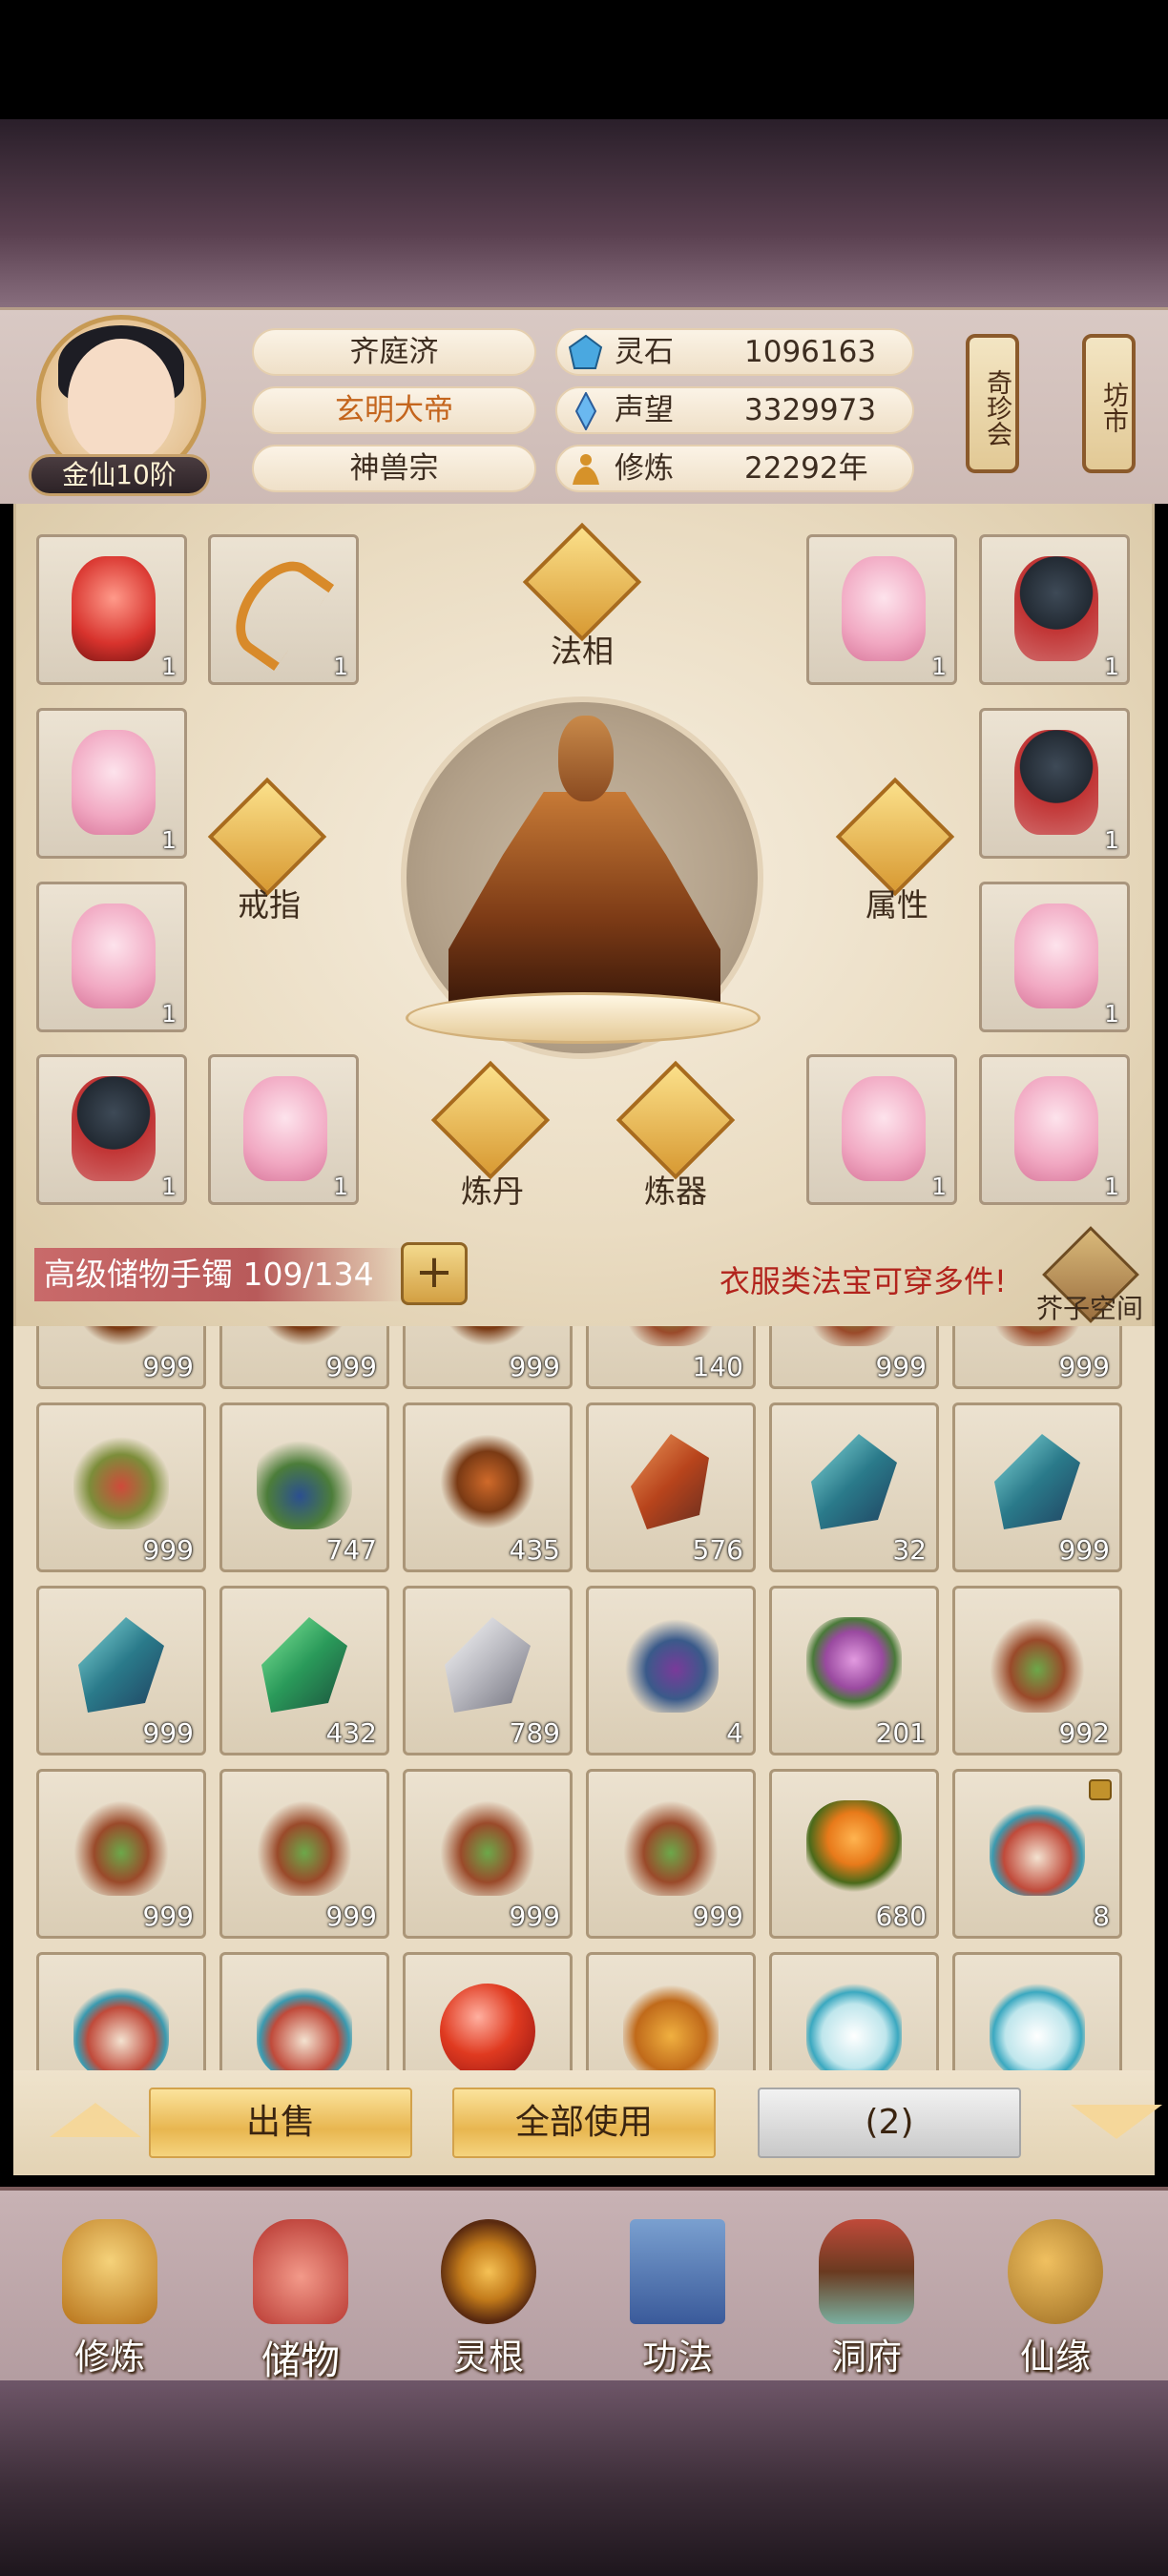 The image size is (1168, 2576). Describe the element at coordinates (489, 2357) in the screenshot. I see `nav-label: 灵根` at that location.